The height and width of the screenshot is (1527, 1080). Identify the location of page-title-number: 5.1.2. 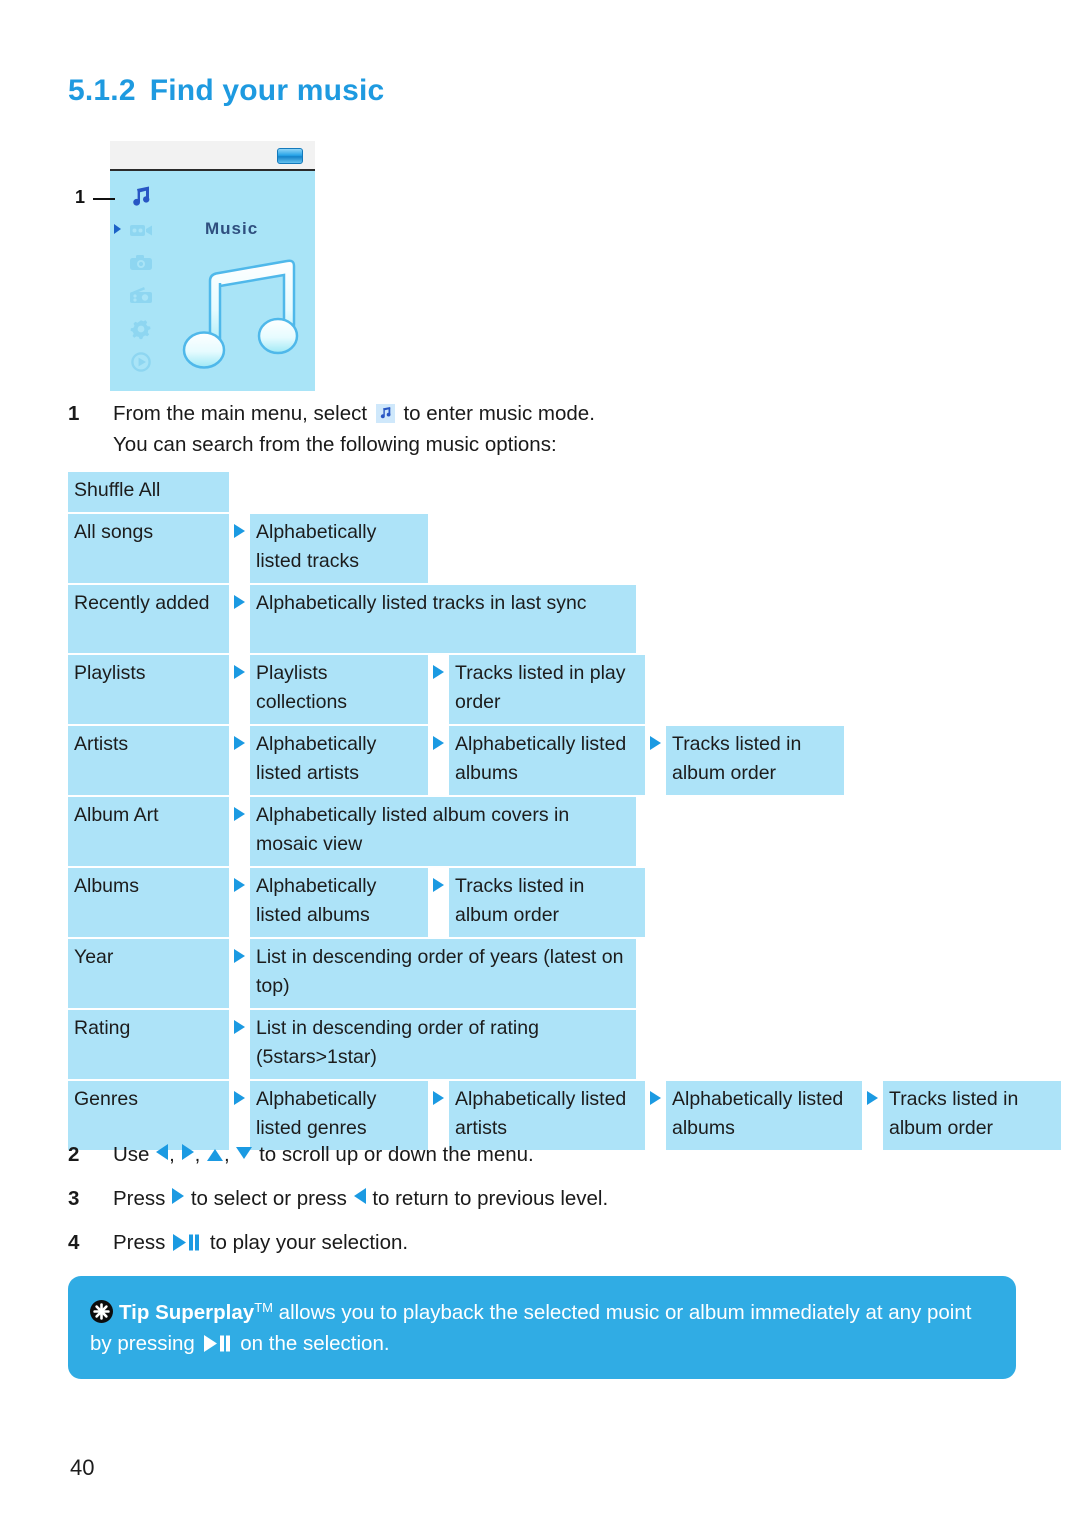
(102, 90).